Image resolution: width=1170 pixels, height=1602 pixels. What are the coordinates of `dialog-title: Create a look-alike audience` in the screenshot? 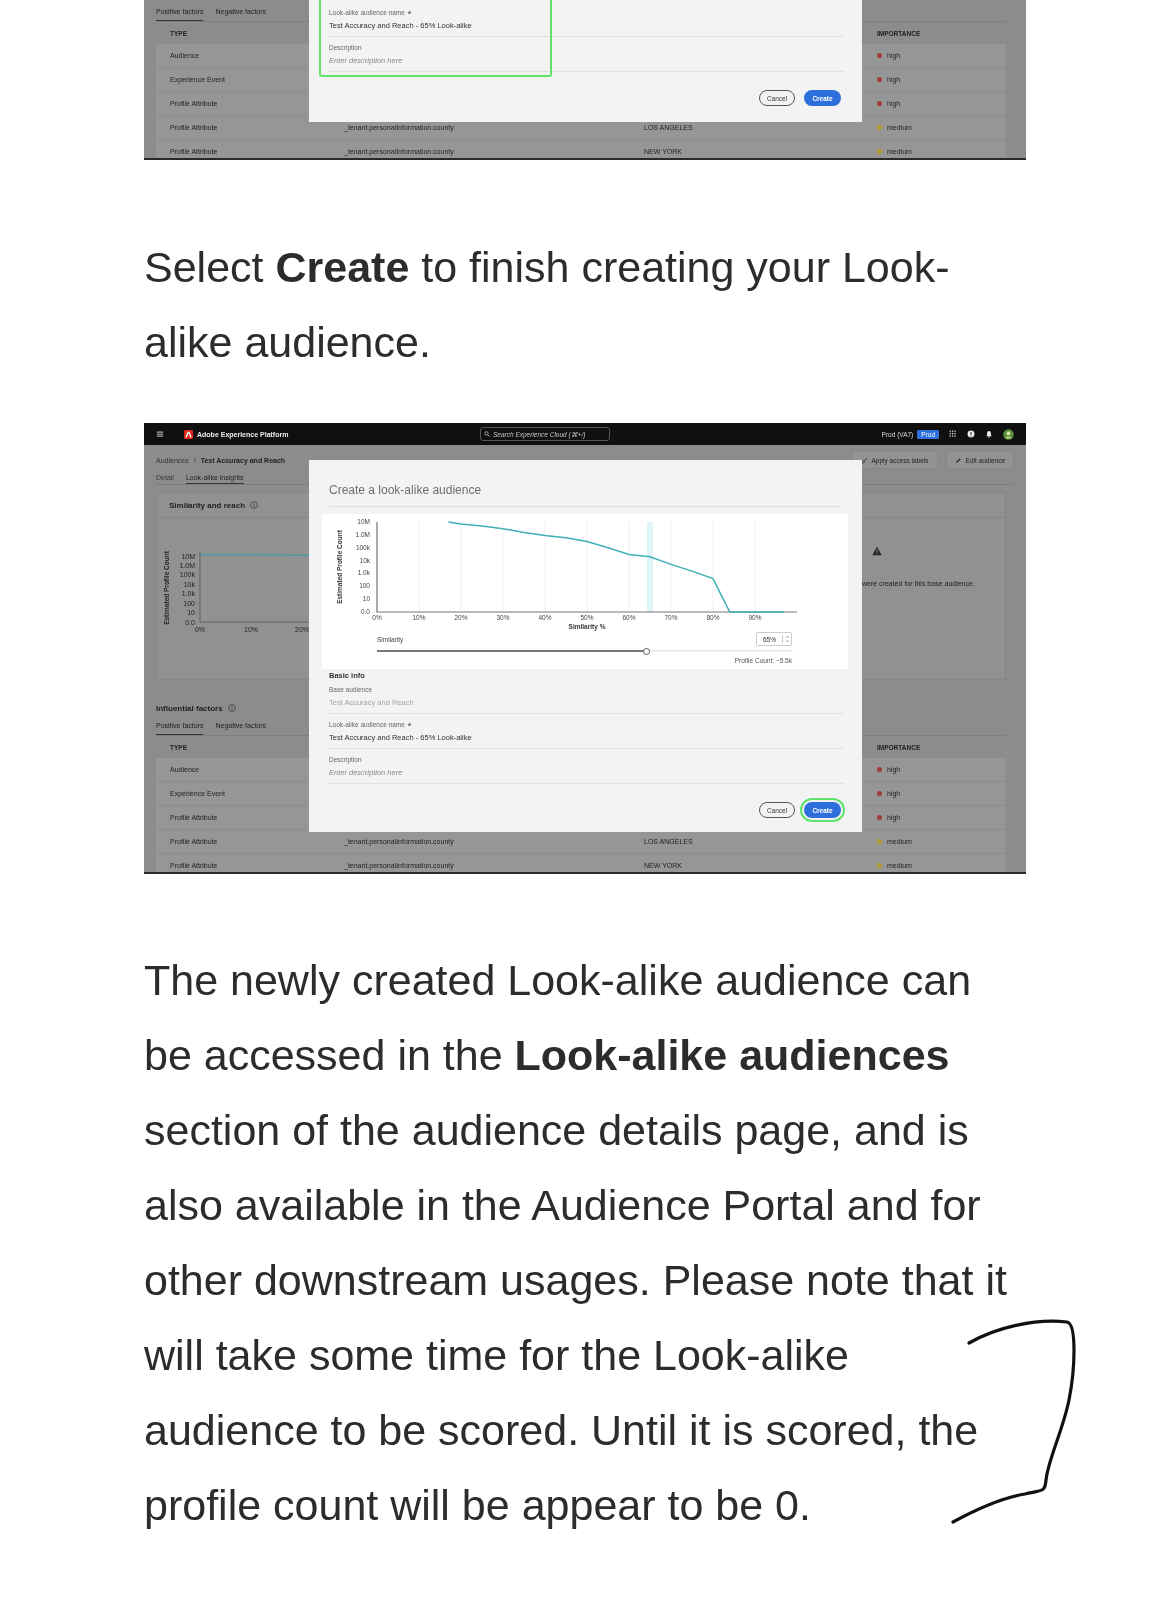 It's located at (405, 490).